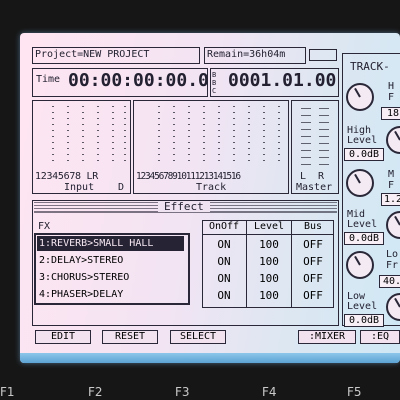 This screenshot has width=400, height=400. Describe the element at coordinates (269, 226) in the screenshot. I see `column-header-level: Level` at that location.